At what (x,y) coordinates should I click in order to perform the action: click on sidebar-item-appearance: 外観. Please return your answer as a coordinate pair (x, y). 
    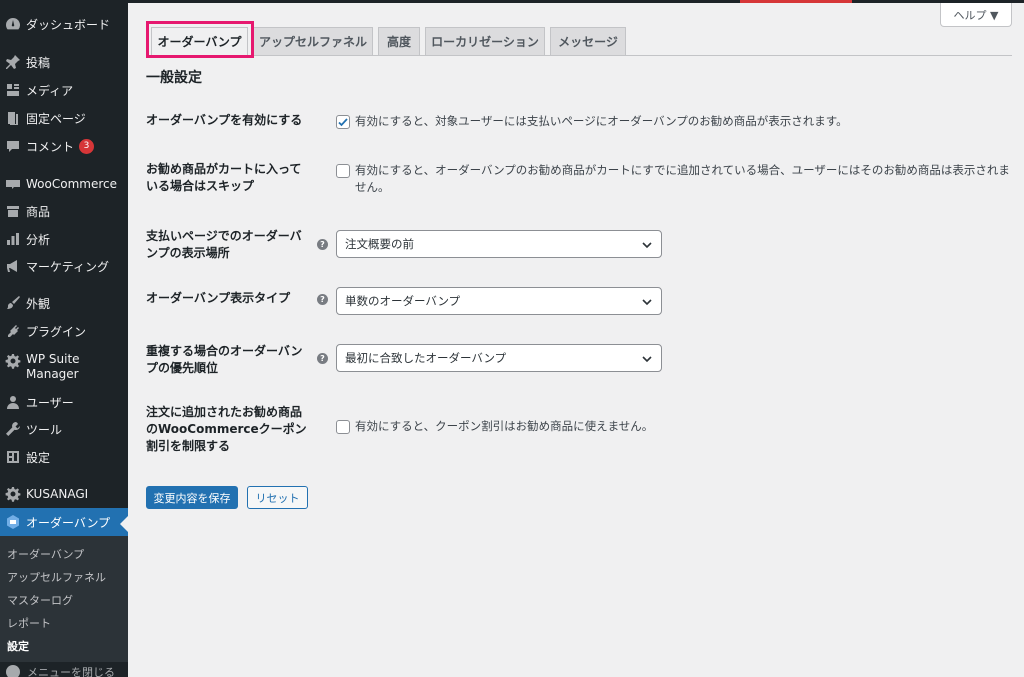
    Looking at the image, I should click on (64, 303).